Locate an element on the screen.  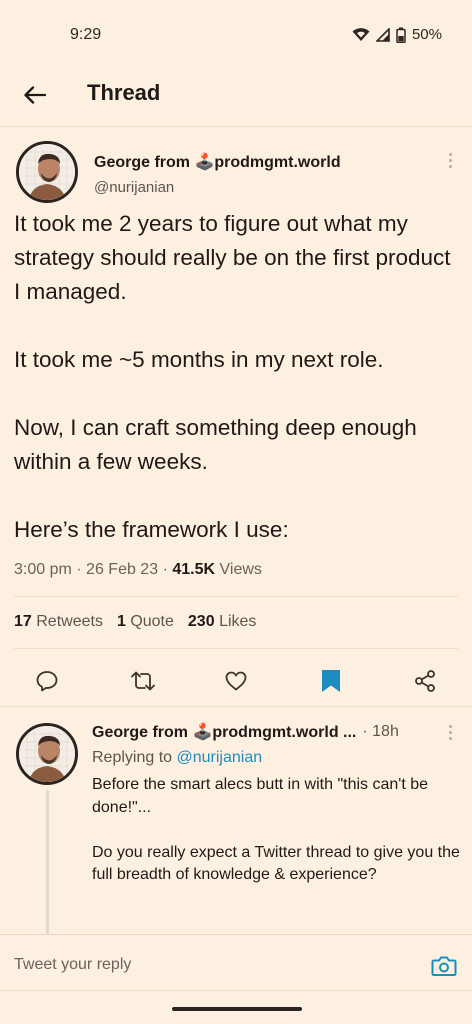
reply-button is located at coordinates (47, 681).